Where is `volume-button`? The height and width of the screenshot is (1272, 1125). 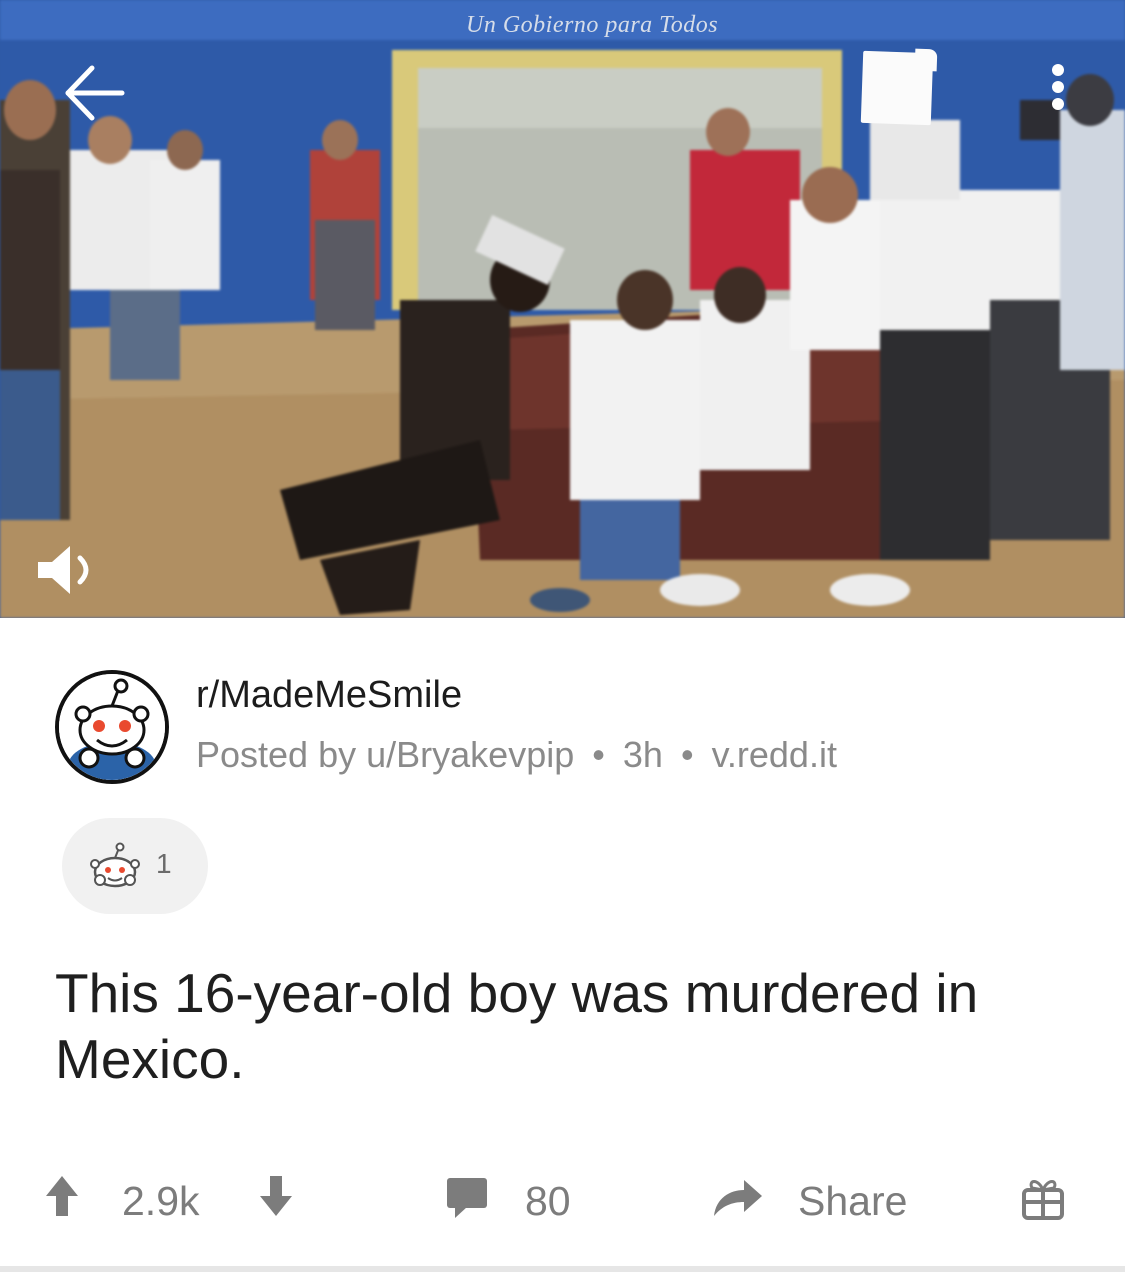
volume-button is located at coordinates (70, 570).